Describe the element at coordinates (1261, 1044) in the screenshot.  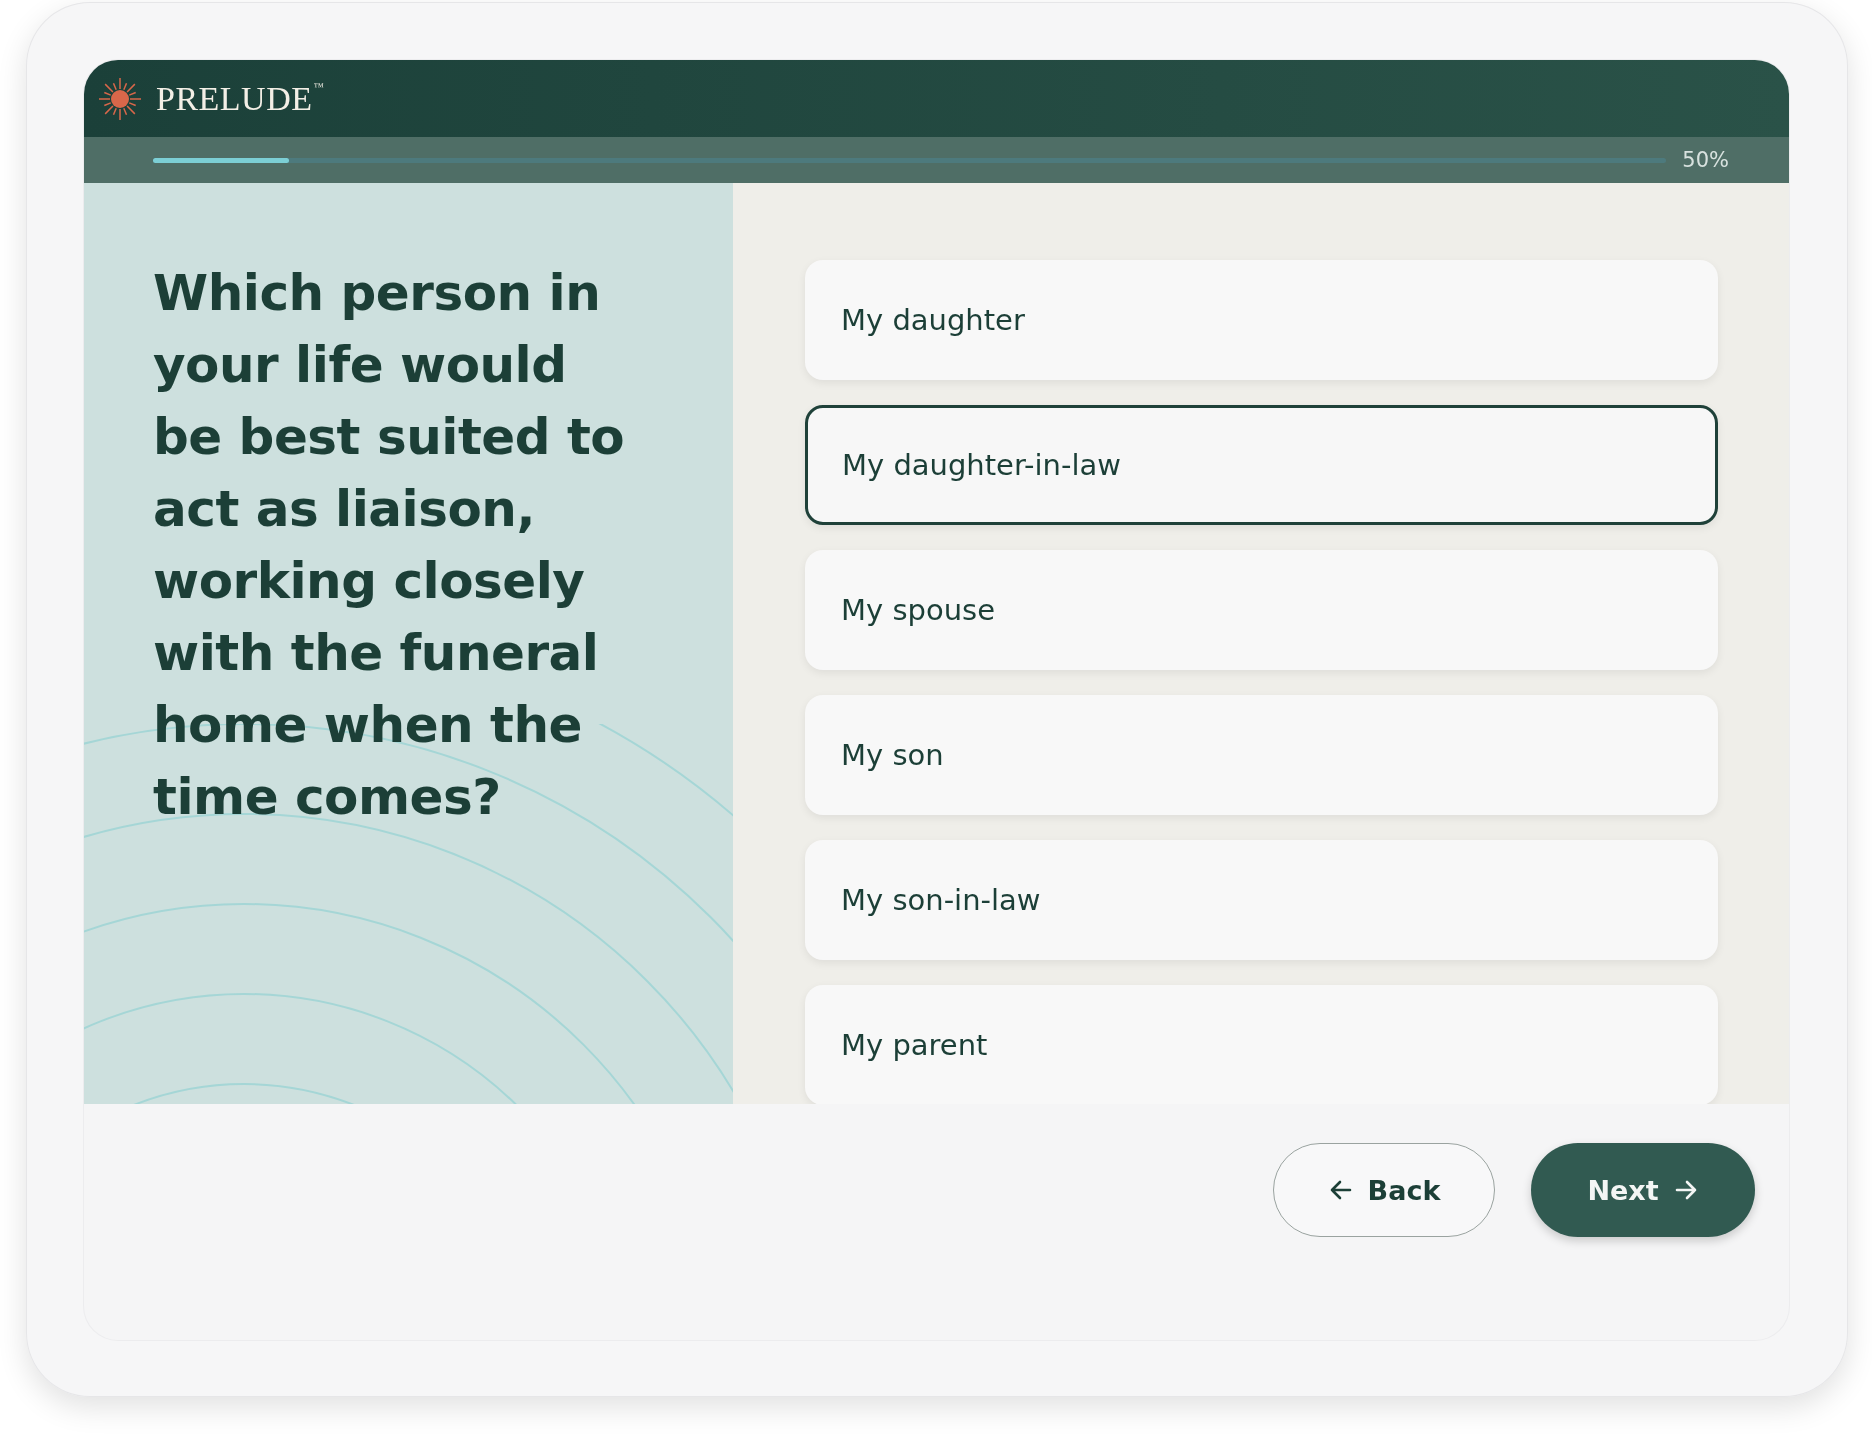
I see `answer-option: My parent` at that location.